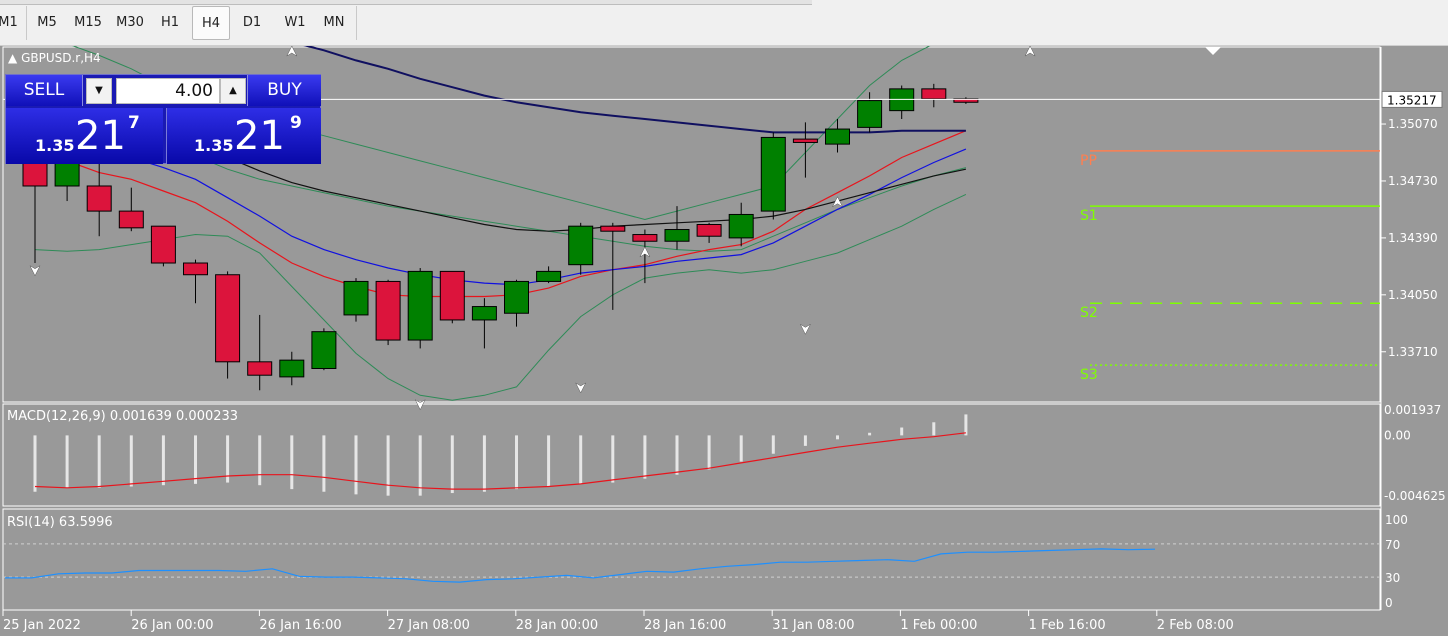  I want to click on sell-button: SELL, so click(44, 90).